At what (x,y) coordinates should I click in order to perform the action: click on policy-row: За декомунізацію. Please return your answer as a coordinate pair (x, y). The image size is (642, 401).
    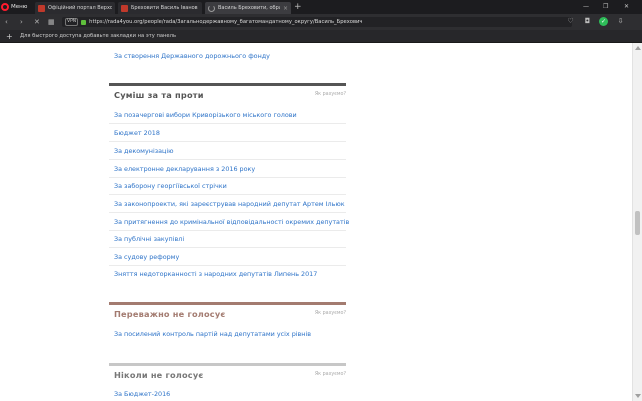
    Looking at the image, I should click on (227, 151).